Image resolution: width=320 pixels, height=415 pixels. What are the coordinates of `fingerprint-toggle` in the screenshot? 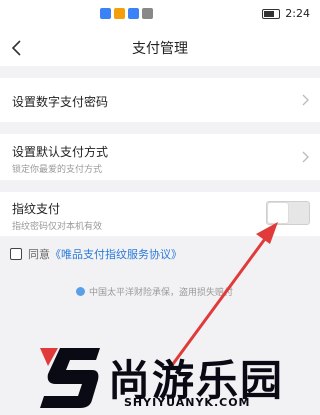 It's located at (288, 213).